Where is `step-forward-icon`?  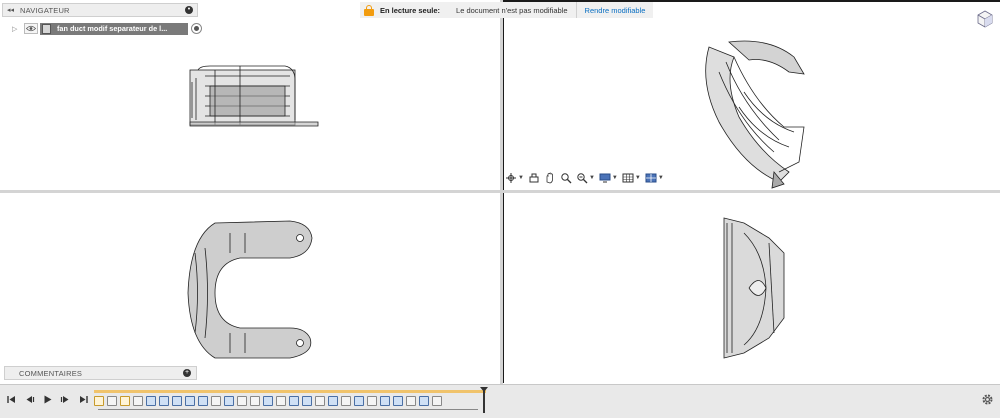 step-forward-icon is located at coordinates (65, 399).